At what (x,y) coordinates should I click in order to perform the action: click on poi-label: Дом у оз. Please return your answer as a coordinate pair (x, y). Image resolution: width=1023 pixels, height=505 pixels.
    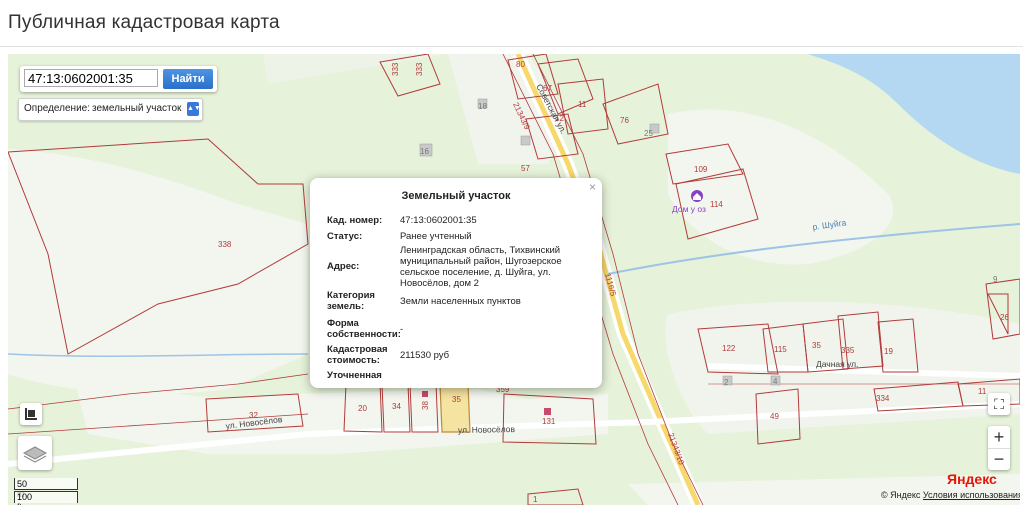
    Looking at the image, I should click on (689, 209).